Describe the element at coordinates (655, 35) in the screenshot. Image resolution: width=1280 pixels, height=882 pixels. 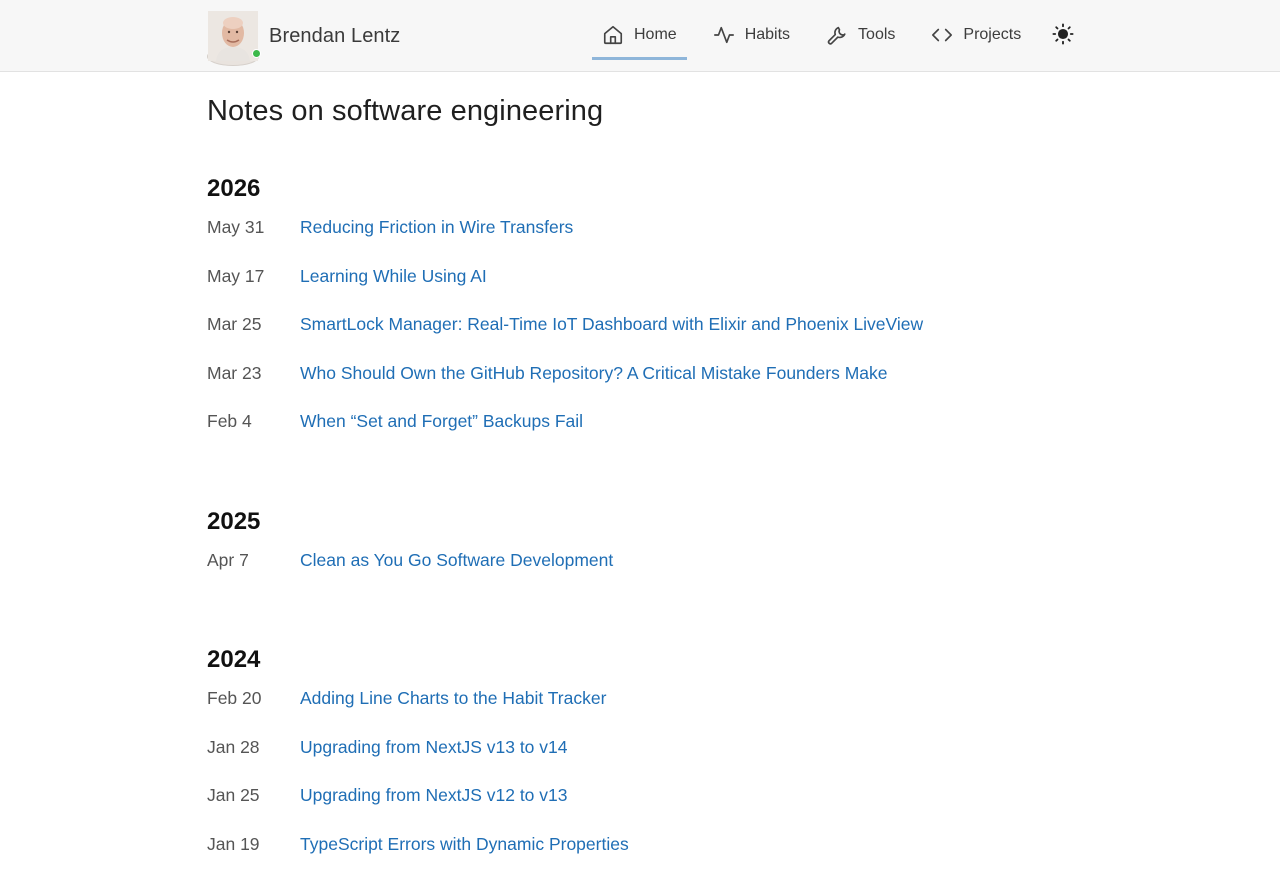
I see `nav-home-label: Home` at that location.